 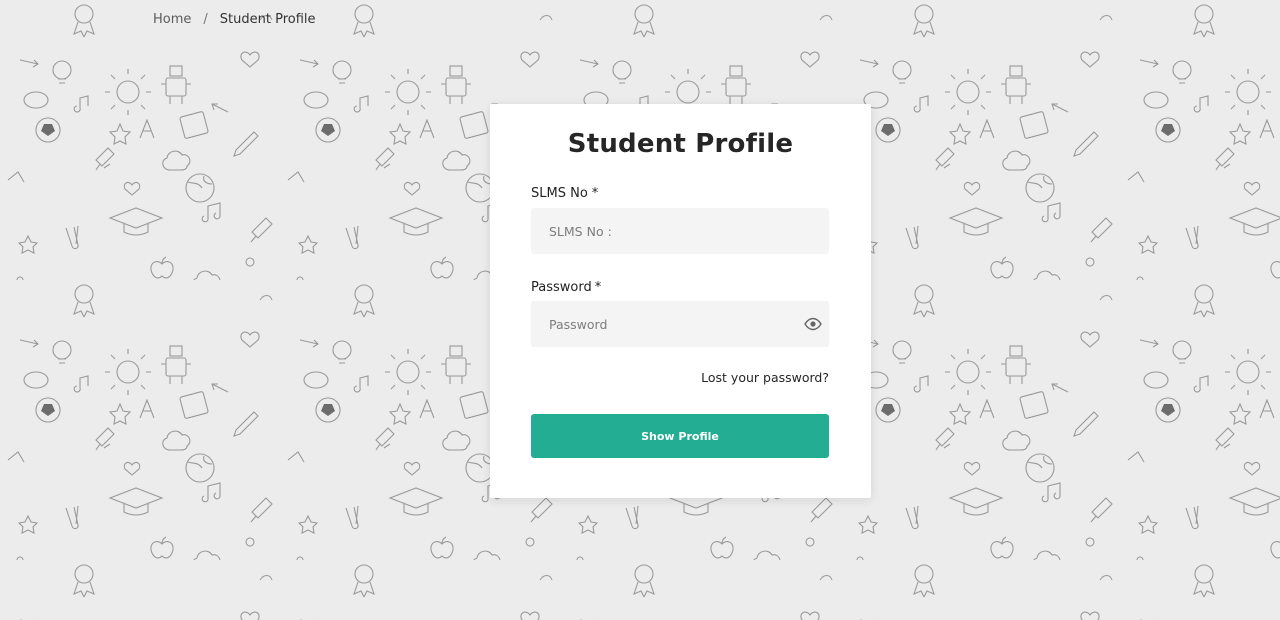 I want to click on eye-icon, so click(x=813, y=324).